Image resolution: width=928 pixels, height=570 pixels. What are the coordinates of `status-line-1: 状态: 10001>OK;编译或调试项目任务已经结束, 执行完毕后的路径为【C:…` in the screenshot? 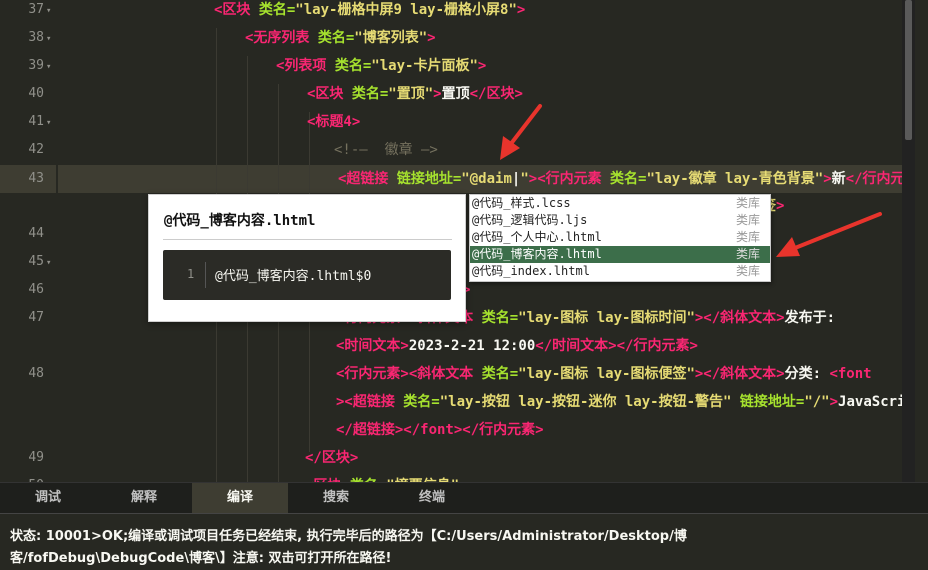 It's located at (348, 536).